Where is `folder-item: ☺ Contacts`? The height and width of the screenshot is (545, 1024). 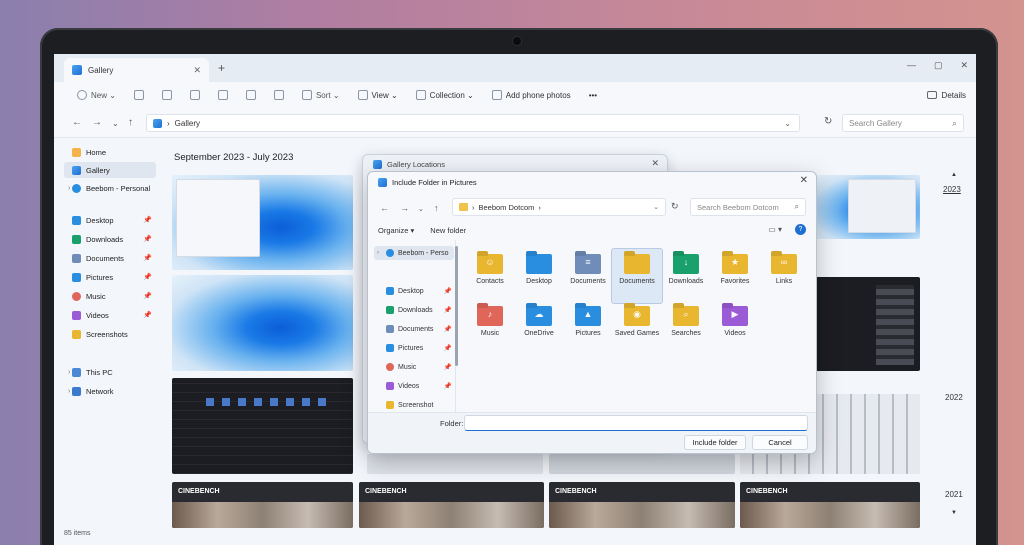 folder-item: ☺ Contacts is located at coordinates (490, 270).